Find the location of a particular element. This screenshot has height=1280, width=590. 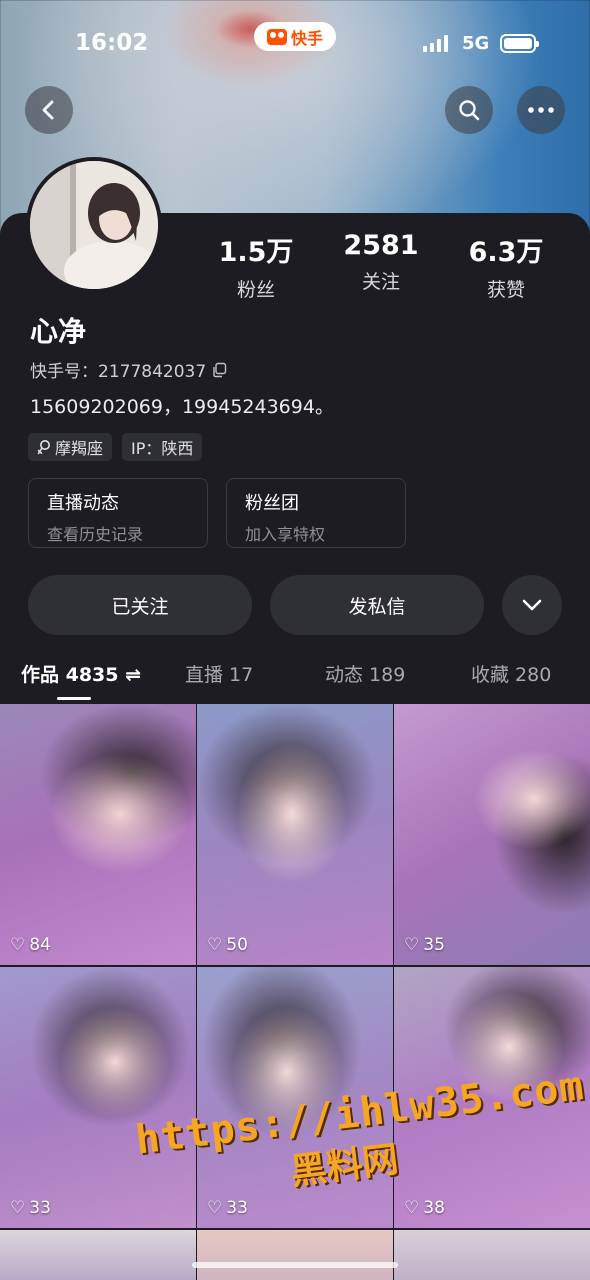

kuaishou-id: 快手号：2177842037 is located at coordinates (129, 369).